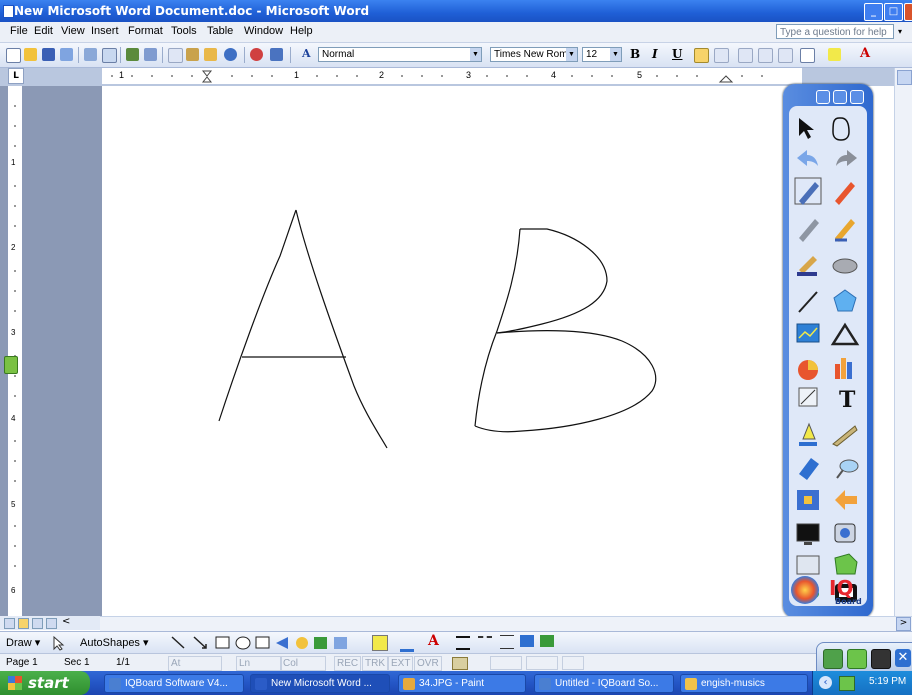 The height and width of the screenshot is (695, 912). I want to click on line-style-icon, so click(463, 643).